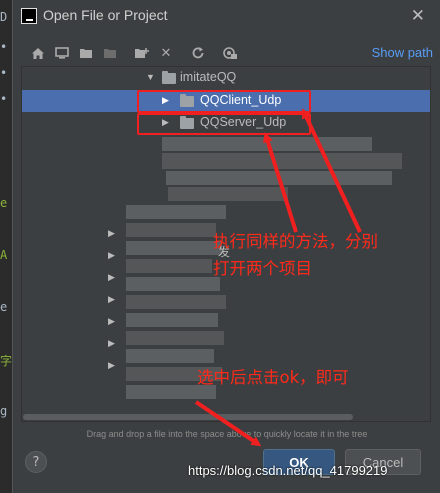  I want to click on expanded-arrow-icon: ▼, so click(150, 77).